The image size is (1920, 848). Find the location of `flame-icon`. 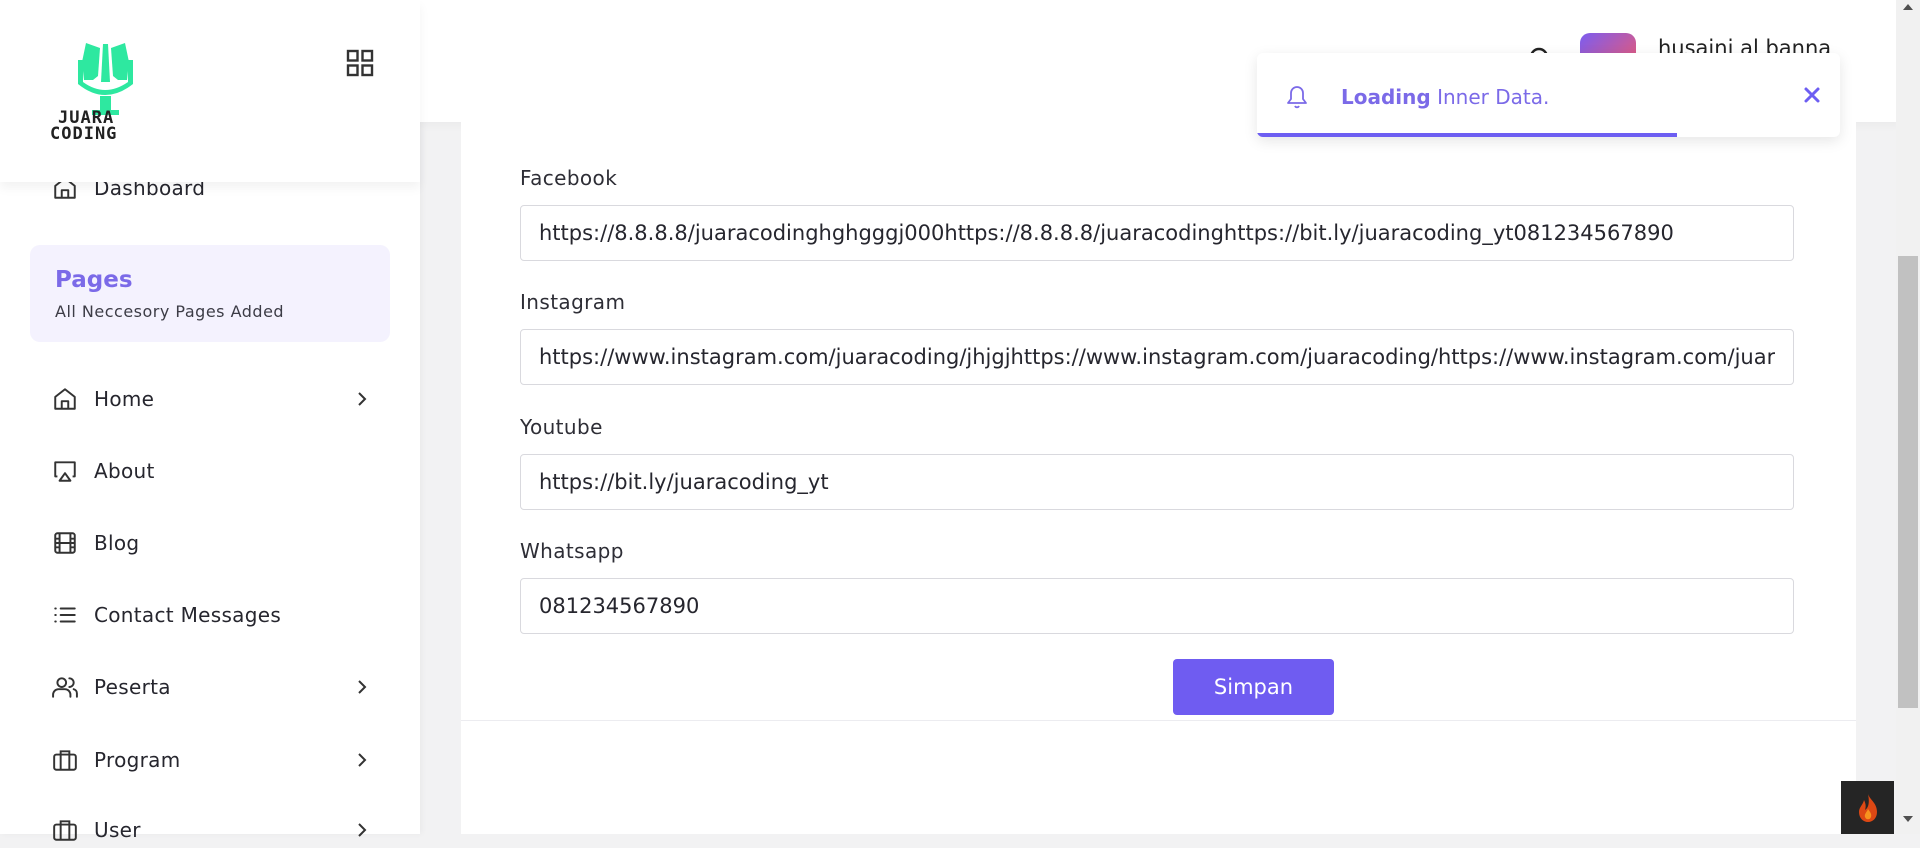

flame-icon is located at coordinates (1868, 808).